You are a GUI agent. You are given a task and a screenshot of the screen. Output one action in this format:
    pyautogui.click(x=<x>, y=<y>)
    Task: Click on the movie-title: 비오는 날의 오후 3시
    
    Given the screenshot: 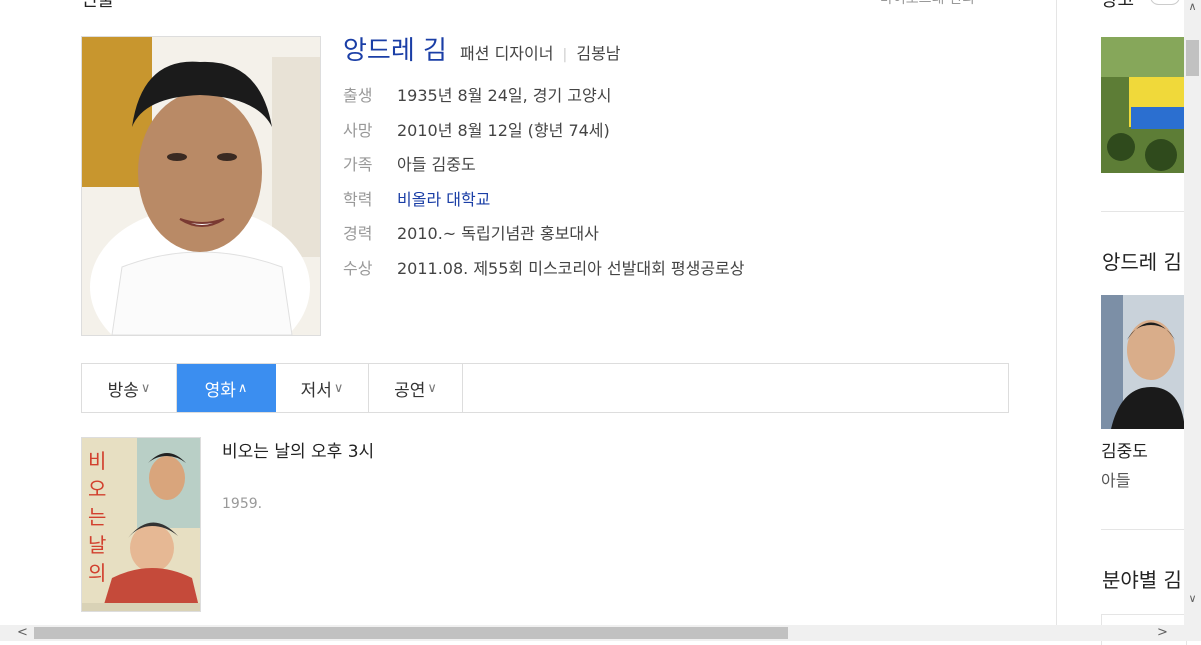 What is the action you would take?
    pyautogui.click(x=302, y=452)
    